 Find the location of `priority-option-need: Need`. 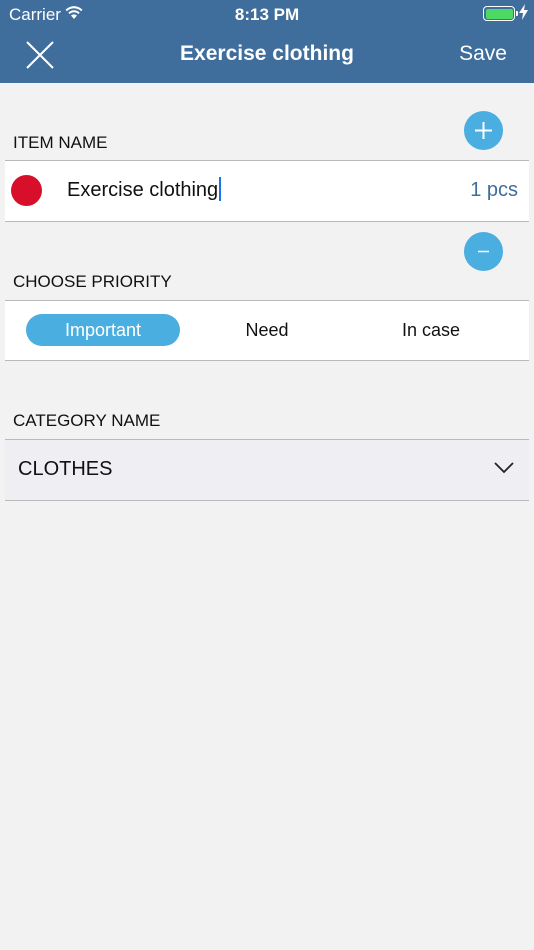

priority-option-need: Need is located at coordinates (267, 330).